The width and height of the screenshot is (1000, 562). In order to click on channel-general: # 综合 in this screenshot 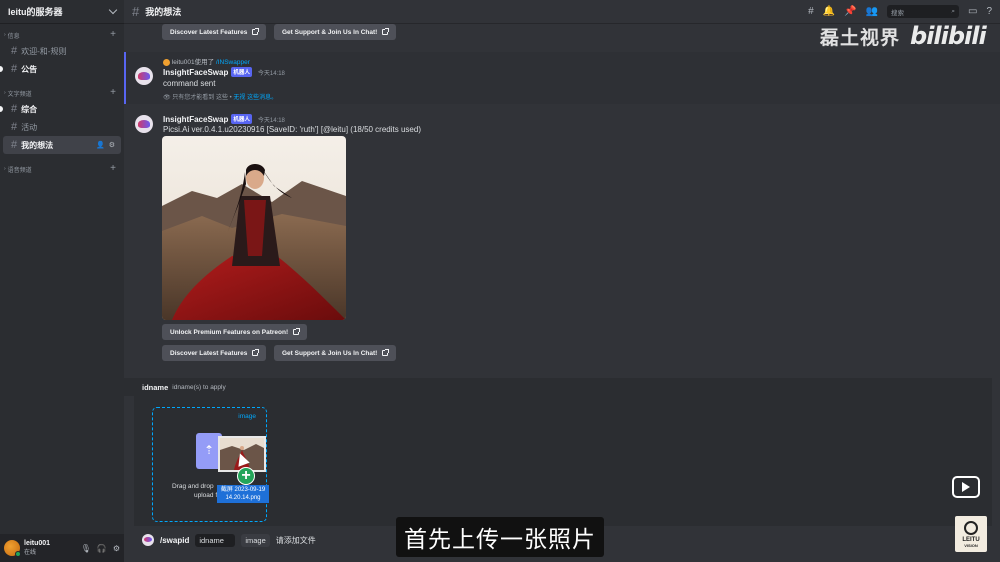, I will do `click(60, 109)`.